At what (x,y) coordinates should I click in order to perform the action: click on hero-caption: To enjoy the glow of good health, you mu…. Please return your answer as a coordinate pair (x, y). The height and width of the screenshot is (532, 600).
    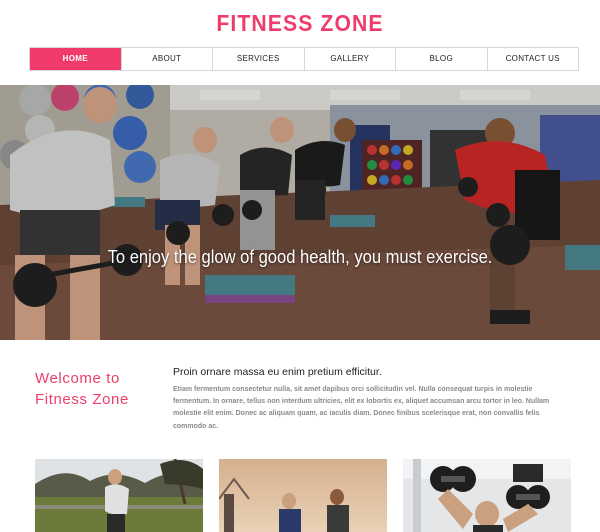
    Looking at the image, I should click on (300, 257).